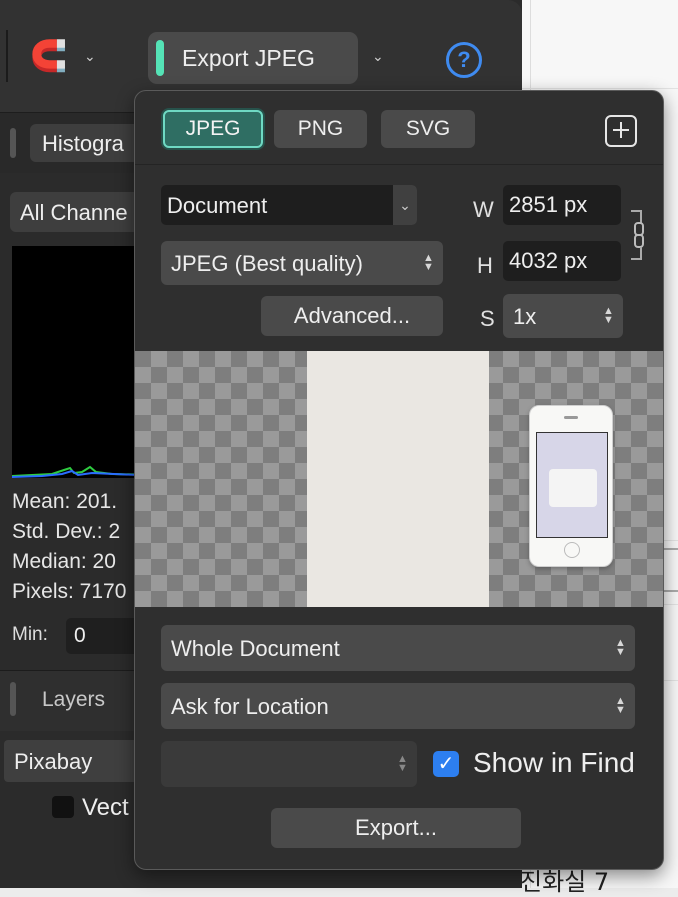  What do you see at coordinates (485, 265) in the screenshot?
I see `height-label: H` at bounding box center [485, 265].